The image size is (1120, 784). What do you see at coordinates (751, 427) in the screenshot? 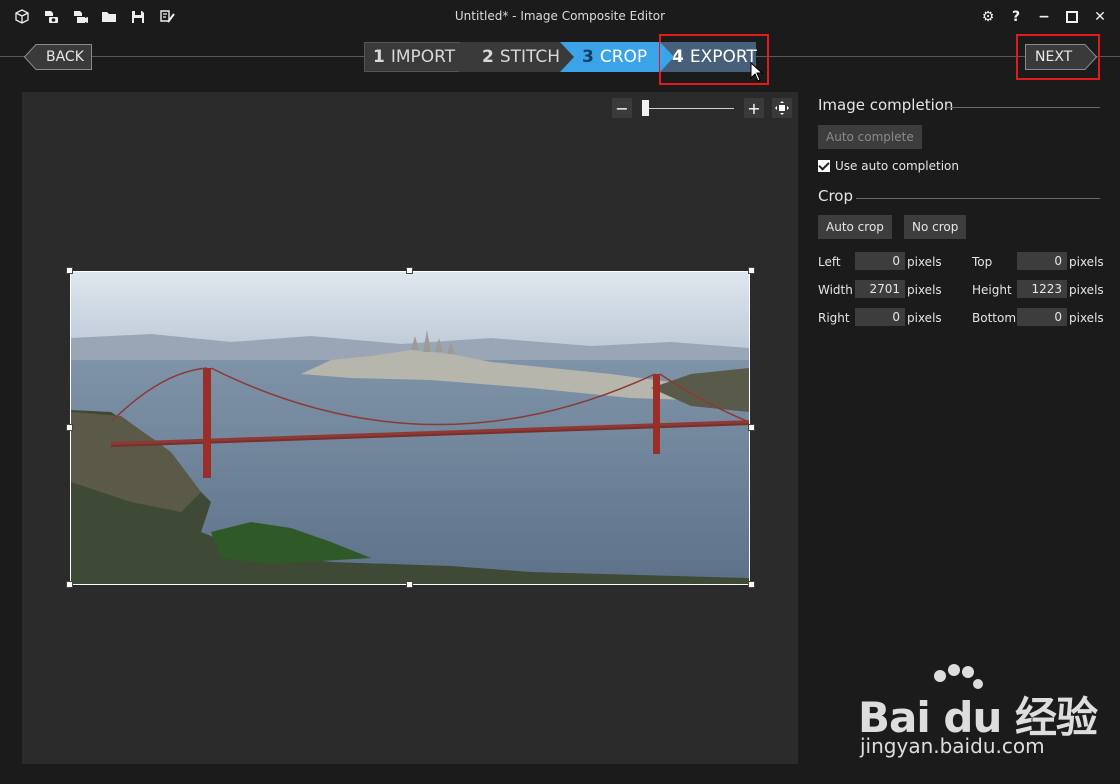
I see `crop-handle-right` at bounding box center [751, 427].